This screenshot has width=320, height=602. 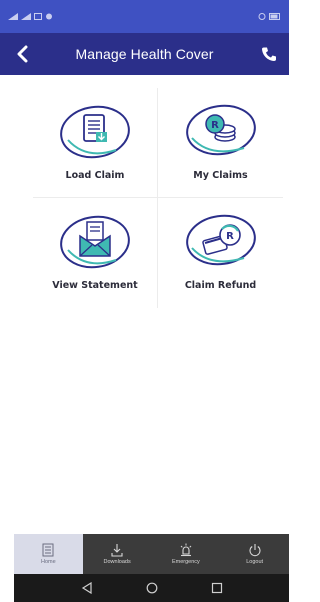 What do you see at coordinates (95, 175) in the screenshot?
I see `tile-label: Load Claim` at bounding box center [95, 175].